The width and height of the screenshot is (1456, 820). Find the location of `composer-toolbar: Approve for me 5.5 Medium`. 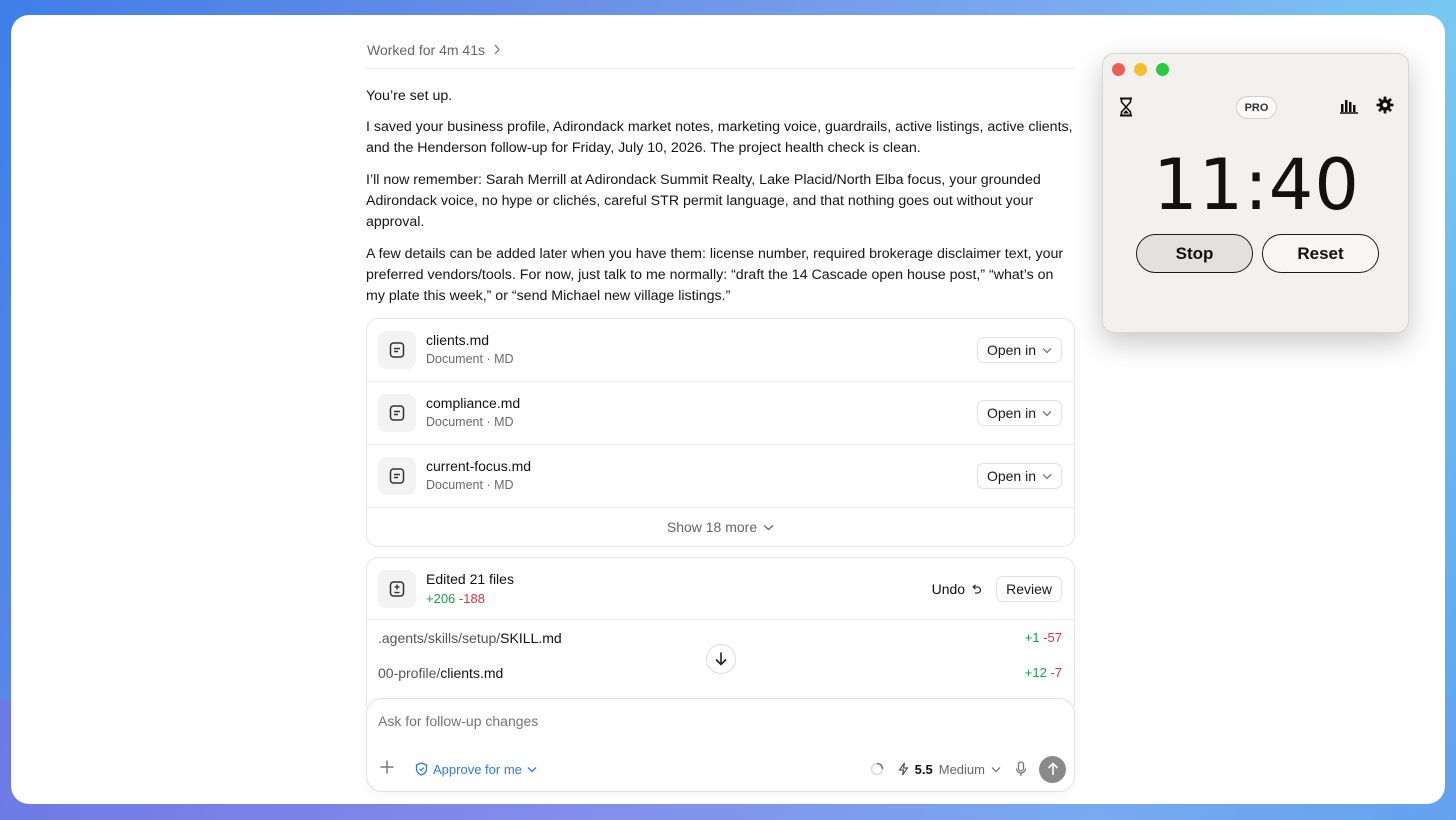

composer-toolbar: Approve for me 5.5 Medium is located at coordinates (720, 769).